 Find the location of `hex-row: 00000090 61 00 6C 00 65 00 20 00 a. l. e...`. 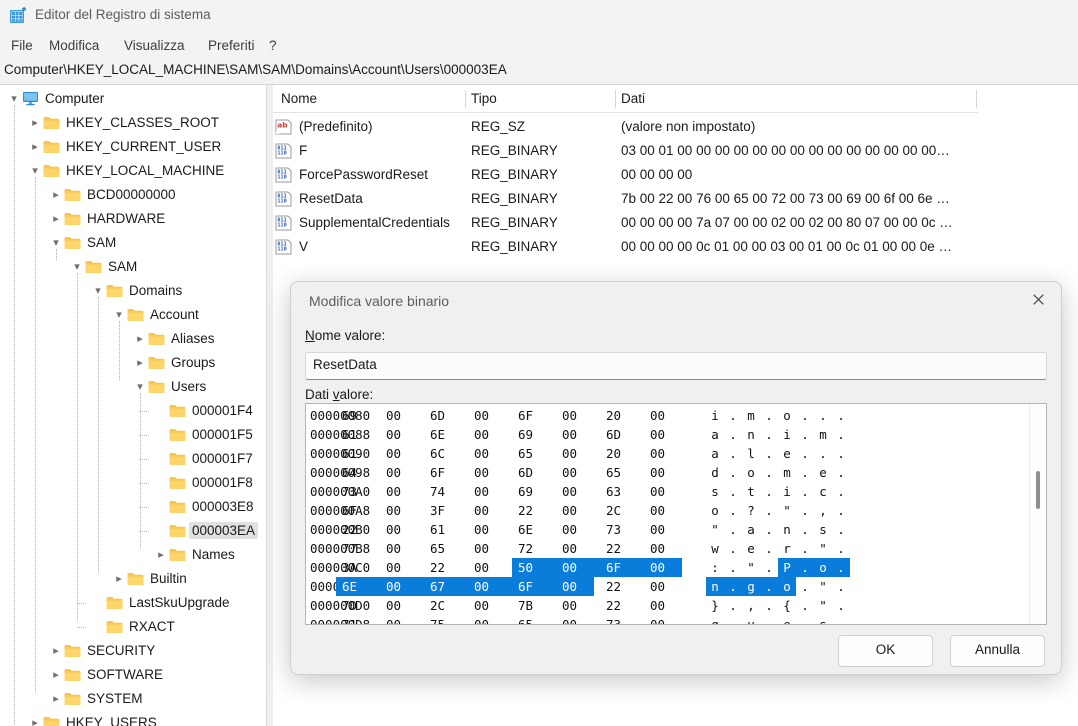

hex-row: 00000090 61 00 6C 00 65 00 20 00 a. l. e... is located at coordinates (676, 453).